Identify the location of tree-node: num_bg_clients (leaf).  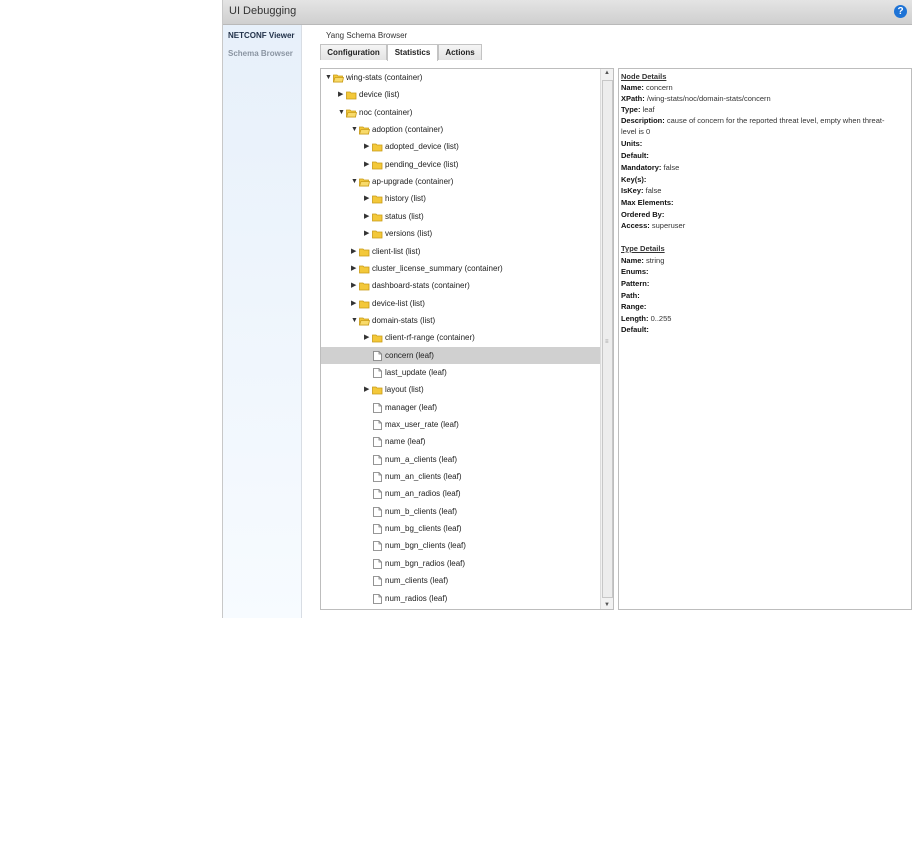
(460, 528).